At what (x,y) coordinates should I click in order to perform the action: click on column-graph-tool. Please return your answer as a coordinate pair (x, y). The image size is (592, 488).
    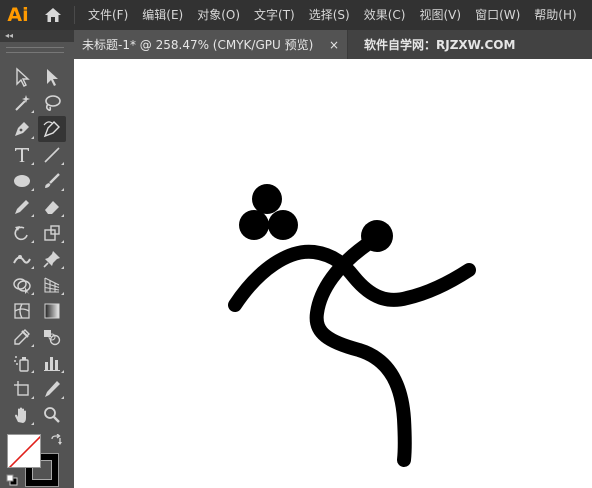
    Looking at the image, I should click on (52, 363).